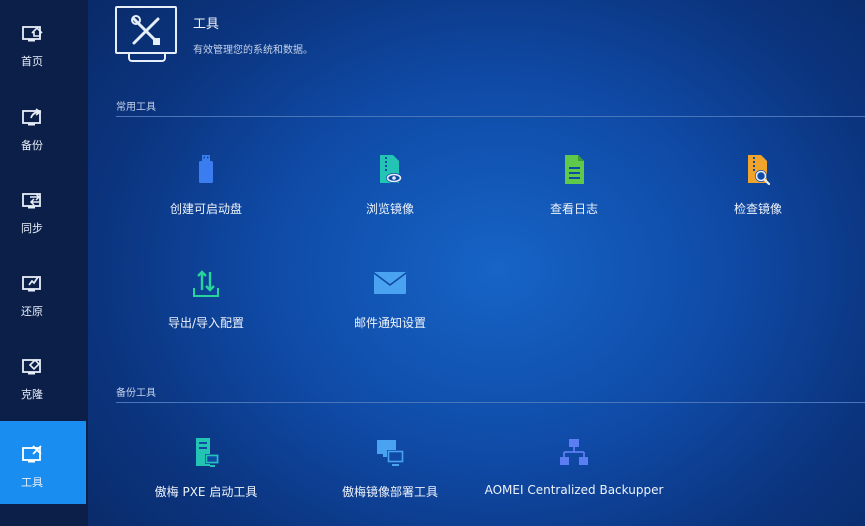 The image size is (865, 526). I want to click on tool-label: AOMEI Centralized Backupper, so click(574, 490).